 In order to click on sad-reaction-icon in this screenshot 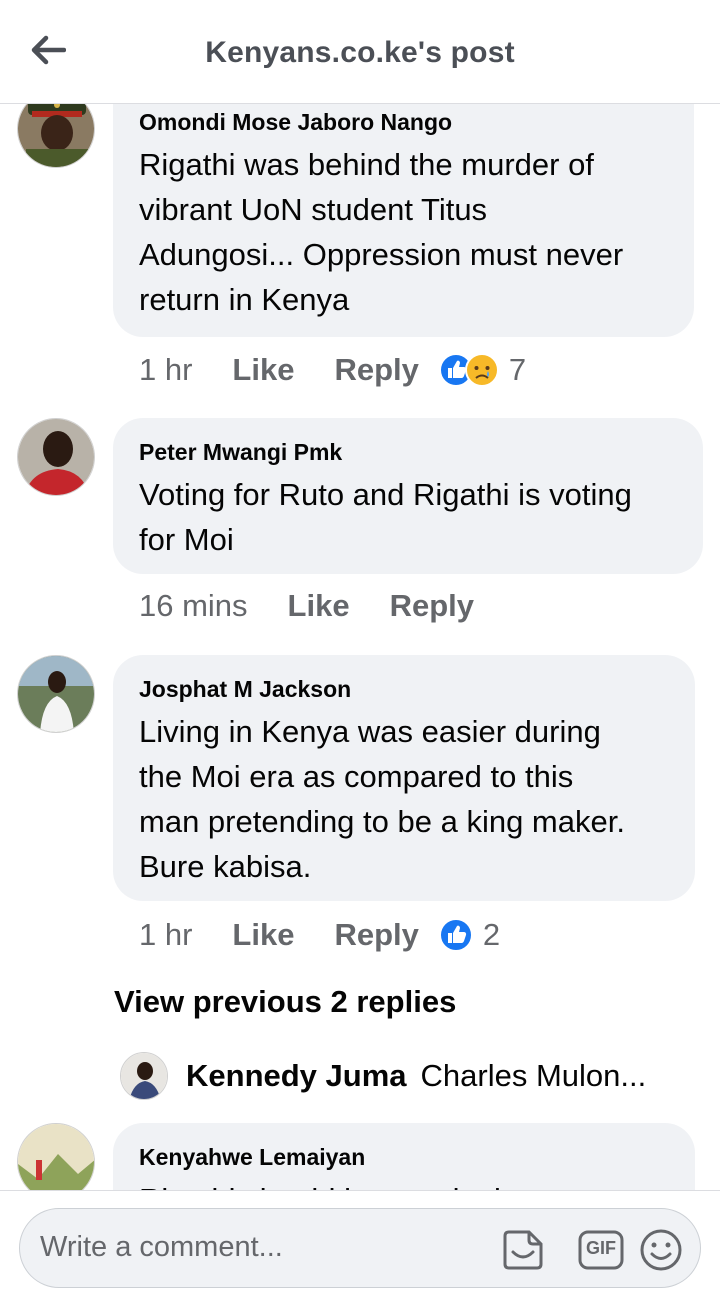, I will do `click(481, 370)`.